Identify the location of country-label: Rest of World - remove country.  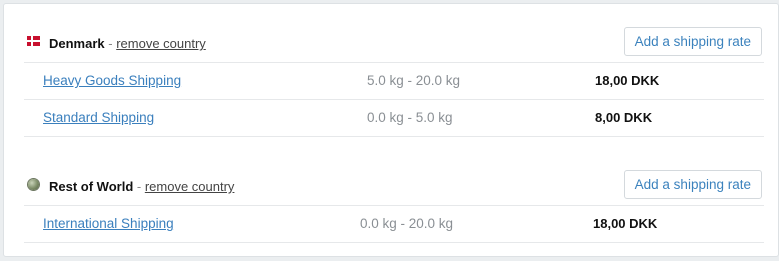
(141, 186).